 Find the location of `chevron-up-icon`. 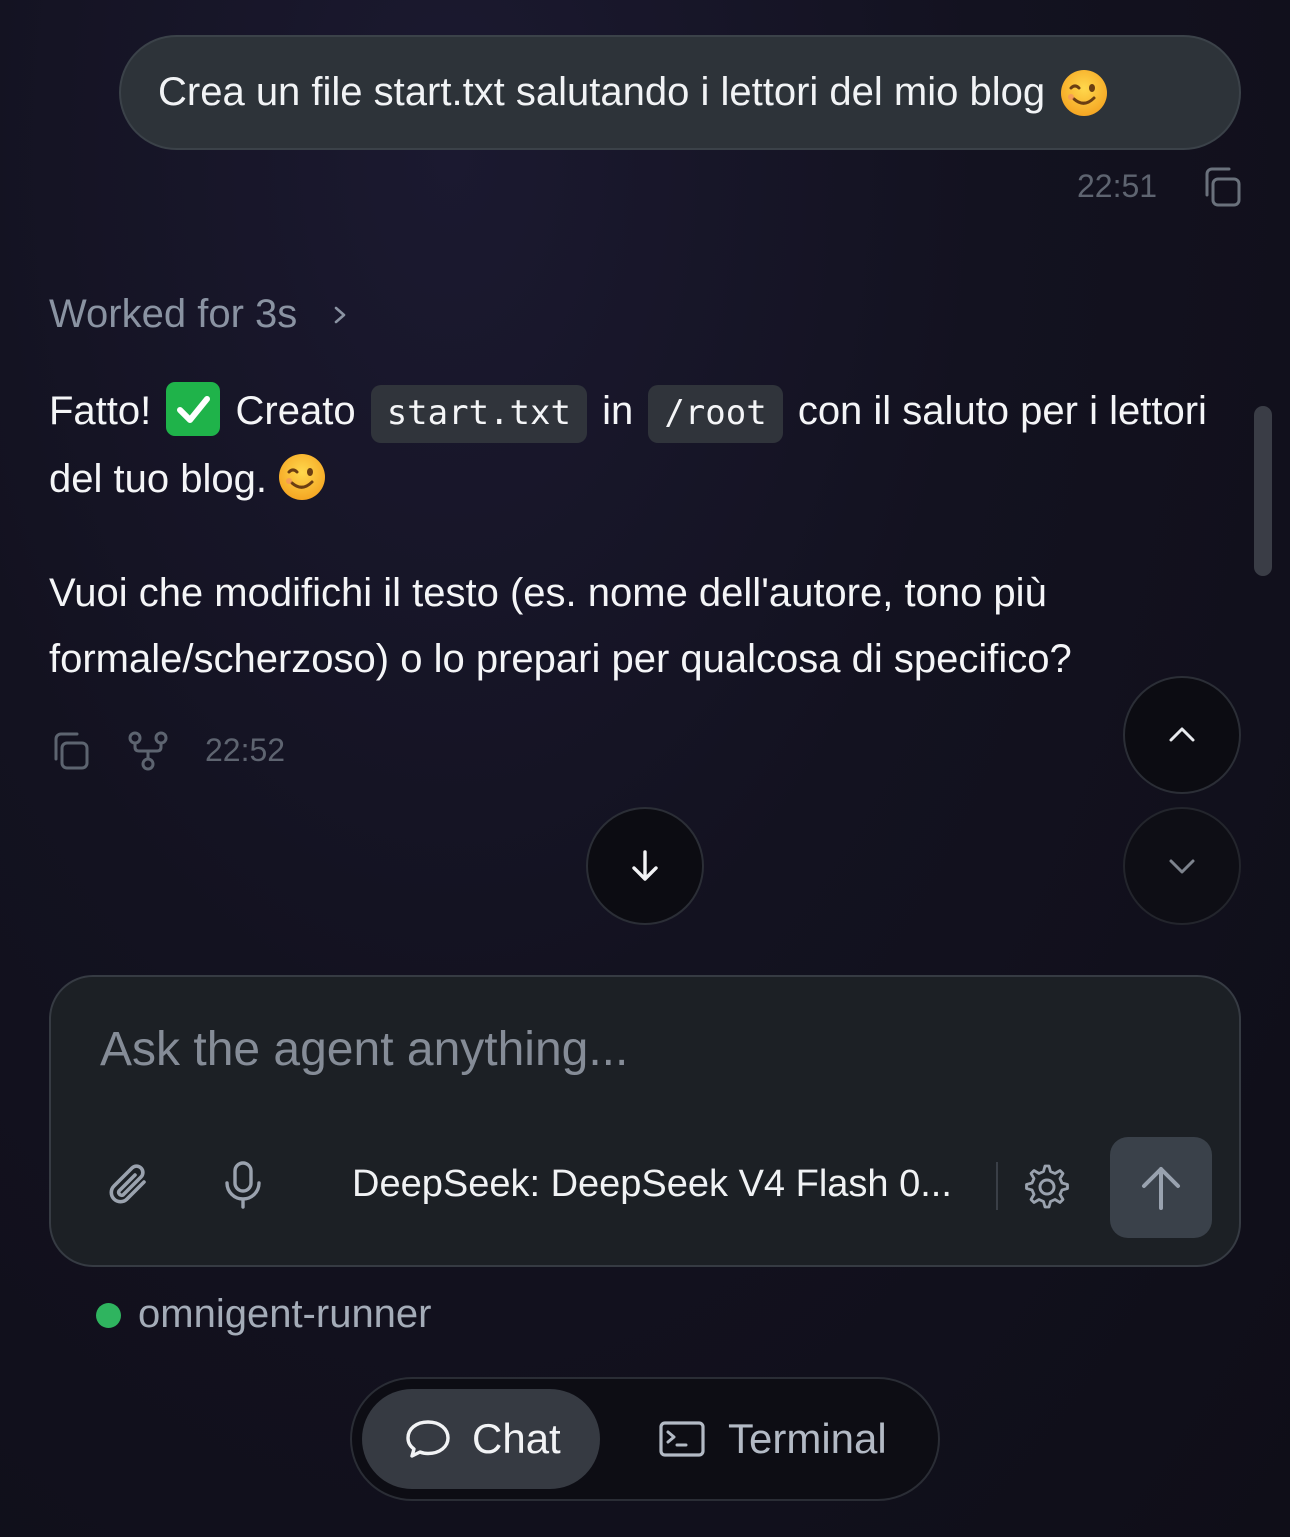

chevron-up-icon is located at coordinates (1182, 734).